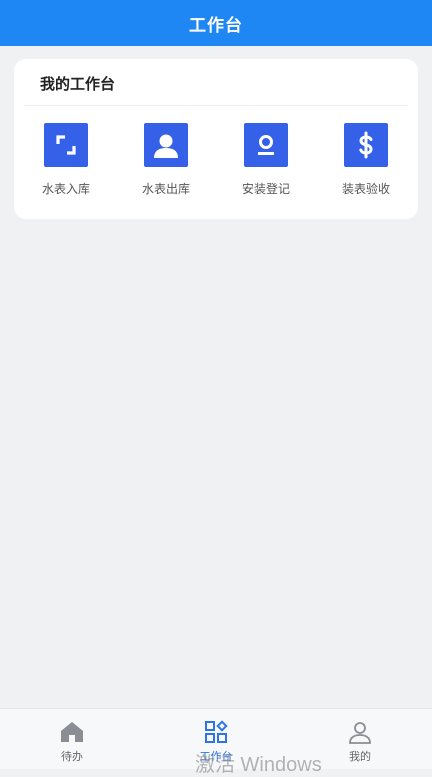 The width and height of the screenshot is (432, 777). Describe the element at coordinates (265, 189) in the screenshot. I see `workbench-item-label: 安装登记` at that location.